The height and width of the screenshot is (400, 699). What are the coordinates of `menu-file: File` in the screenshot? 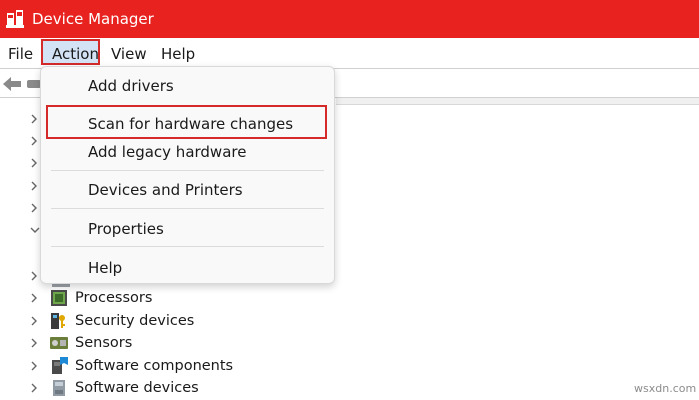 It's located at (20, 54).